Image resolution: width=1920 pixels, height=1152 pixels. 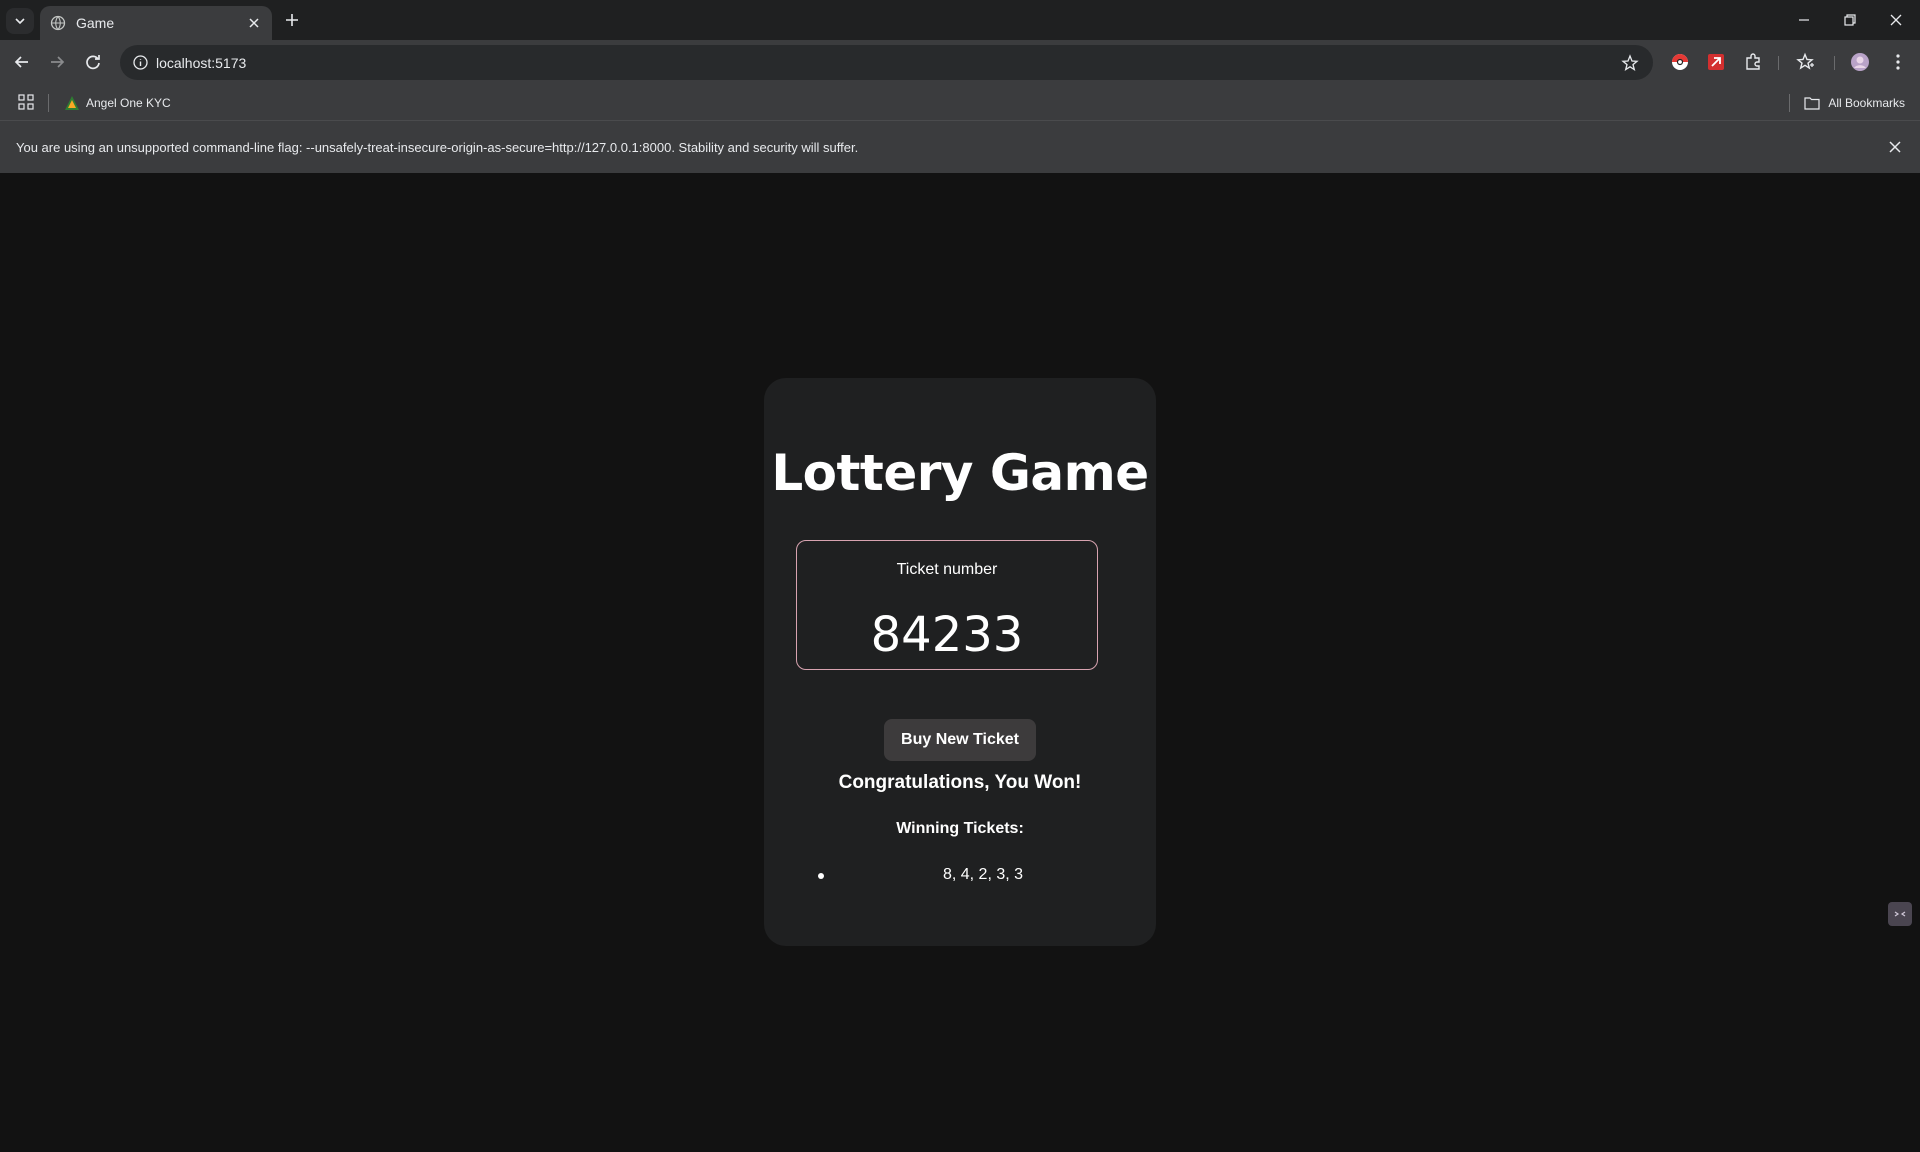 I want to click on bookmark-angel-one-kyc: Angel One KYC, so click(x=117, y=103).